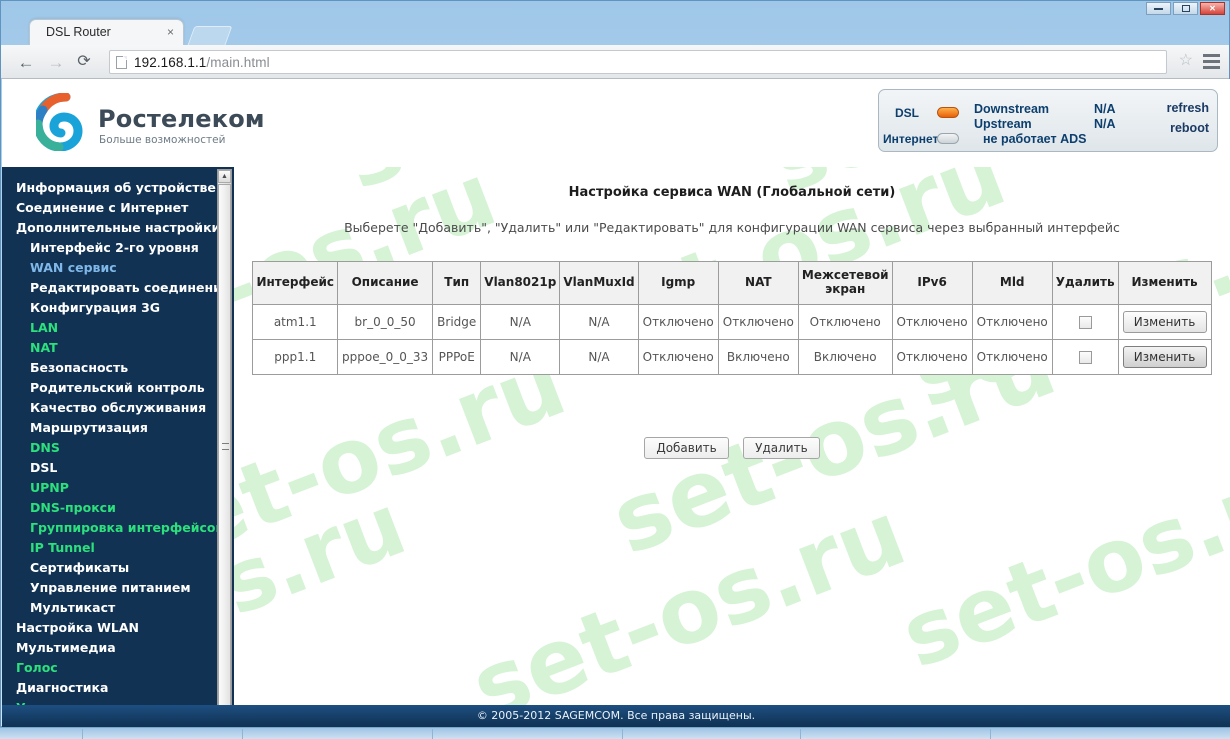  Describe the element at coordinates (121, 62) in the screenshot. I see `page-icon` at that location.